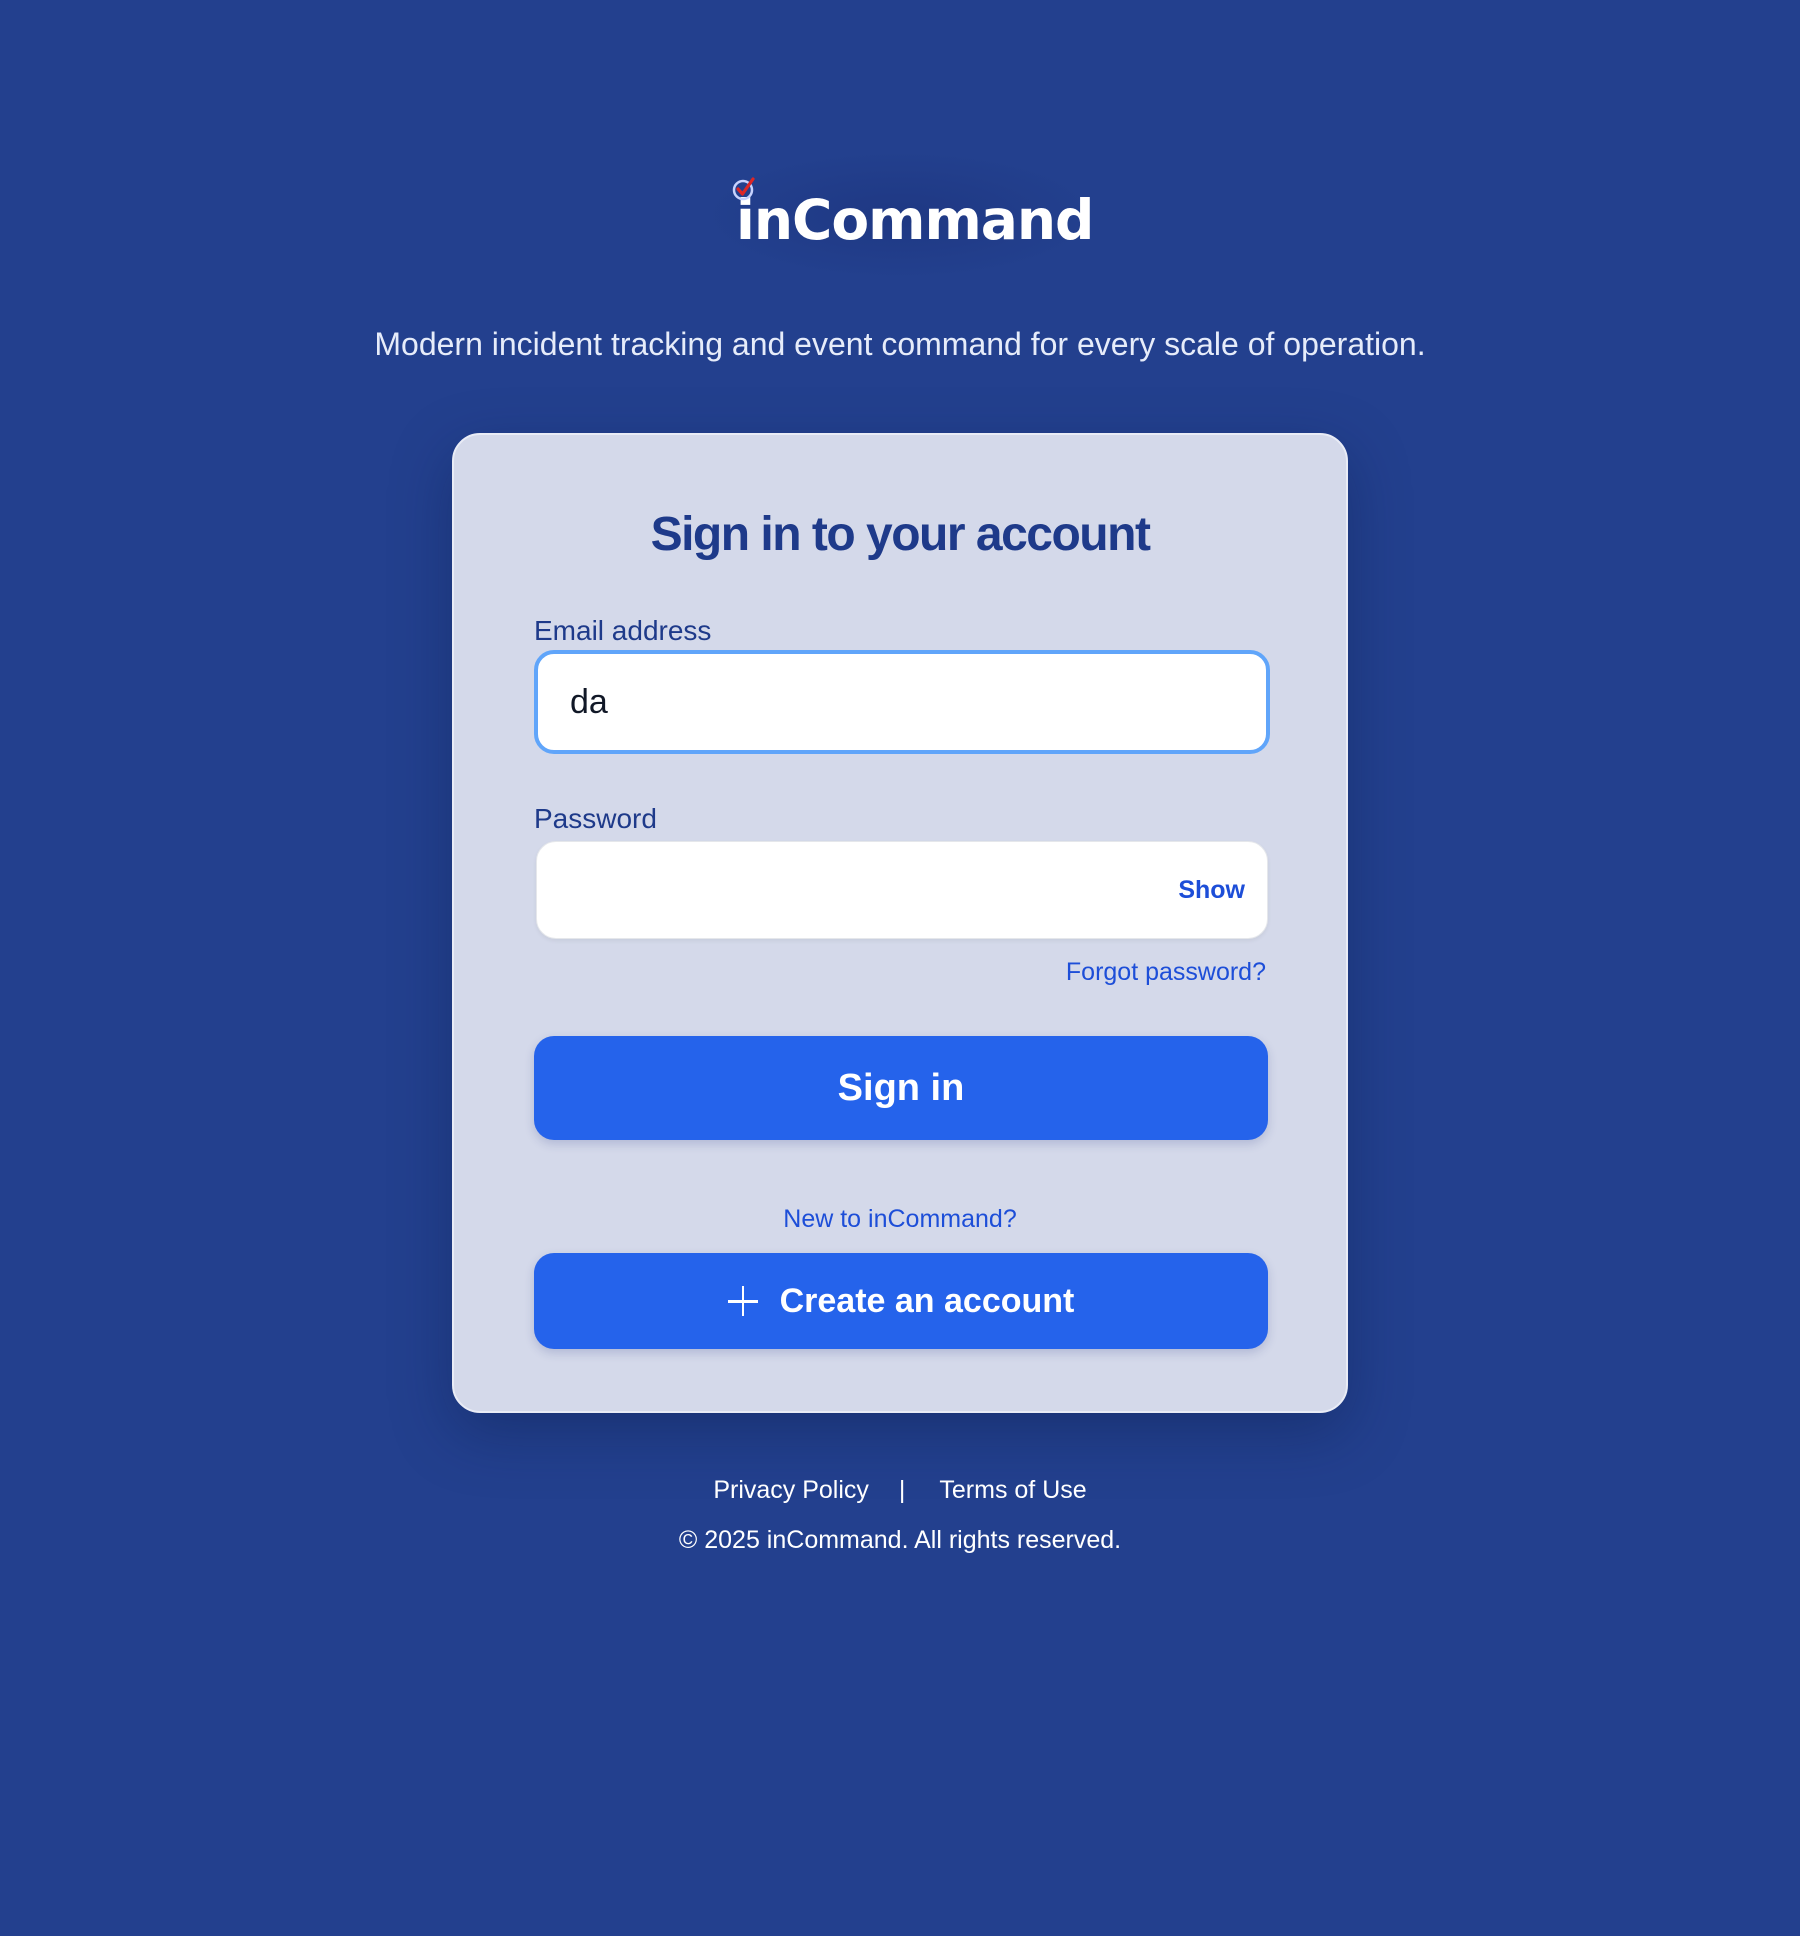 This screenshot has height=1936, width=1800. Describe the element at coordinates (1211, 890) in the screenshot. I see `show-password-button: Show` at that location.